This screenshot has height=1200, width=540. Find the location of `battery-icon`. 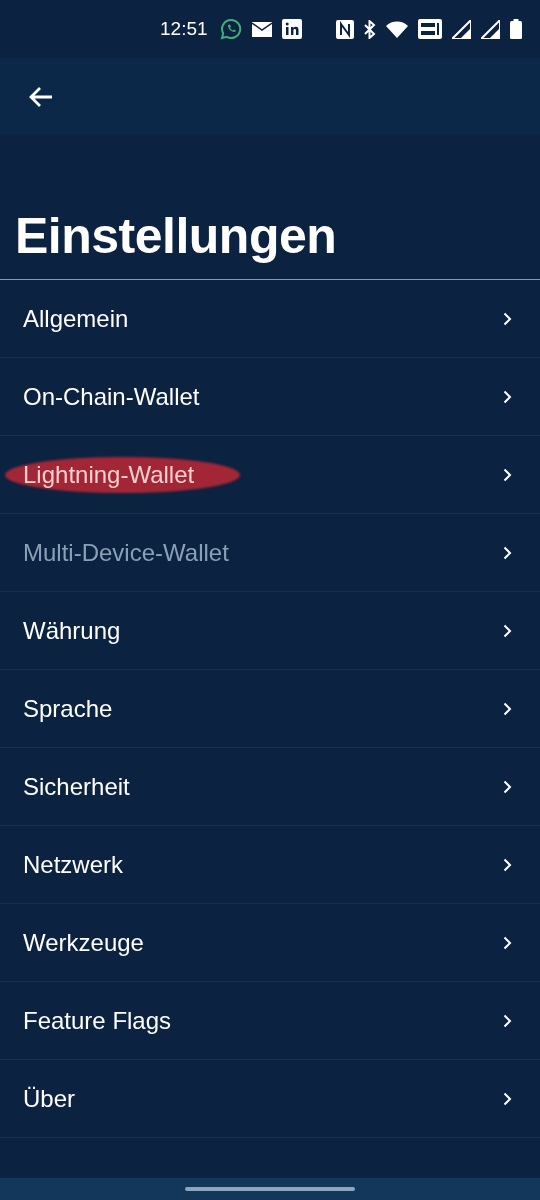

battery-icon is located at coordinates (515, 29).